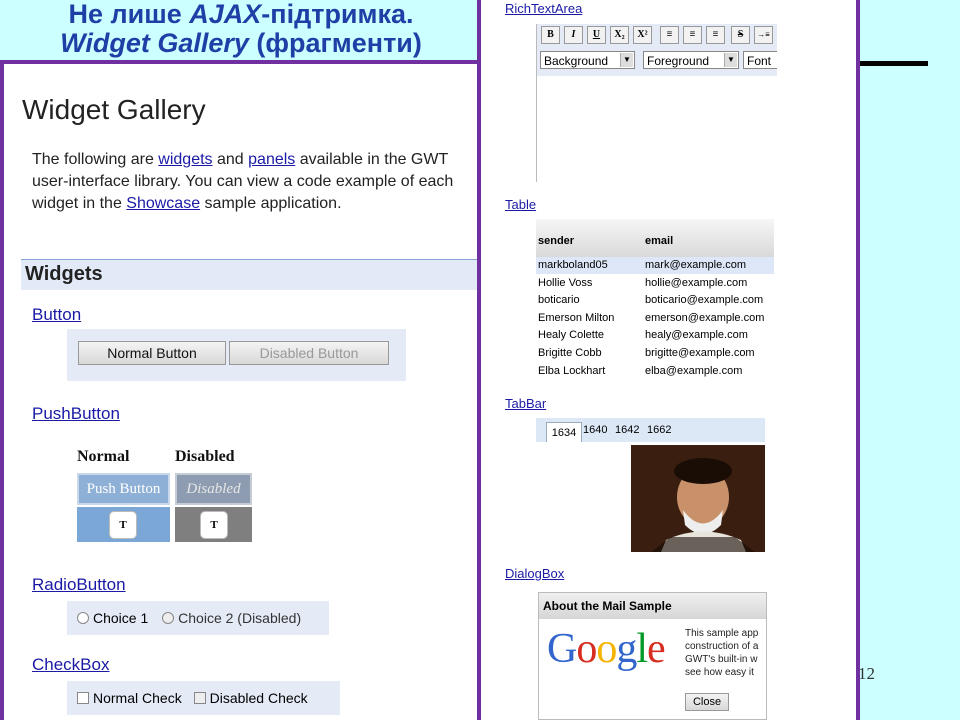  Describe the element at coordinates (564, 432) in the screenshot. I see `tab-1634: 1634` at that location.